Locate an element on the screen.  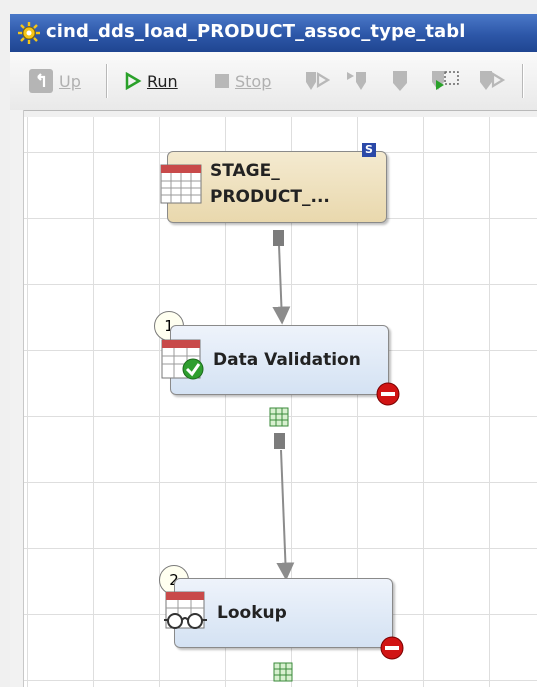
lookup-icon is located at coordinates (185, 610).